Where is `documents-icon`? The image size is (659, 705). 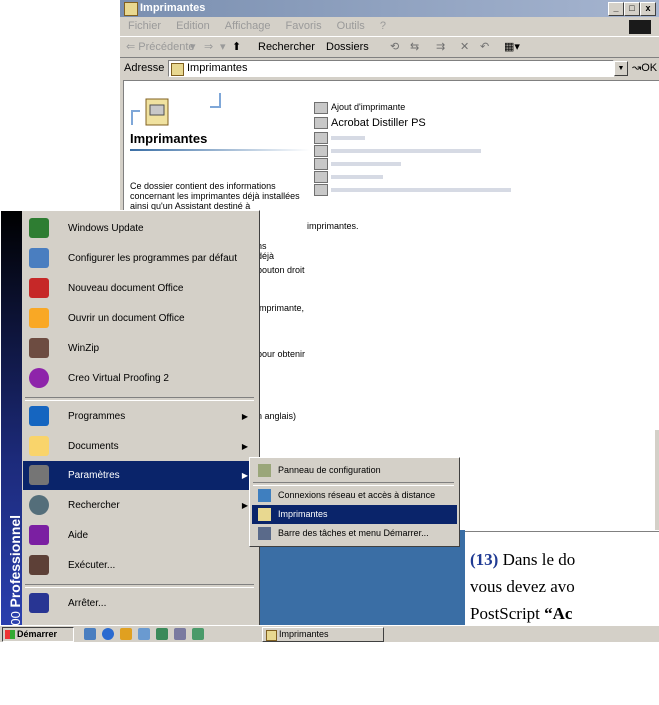
documents-icon is located at coordinates (39, 446).